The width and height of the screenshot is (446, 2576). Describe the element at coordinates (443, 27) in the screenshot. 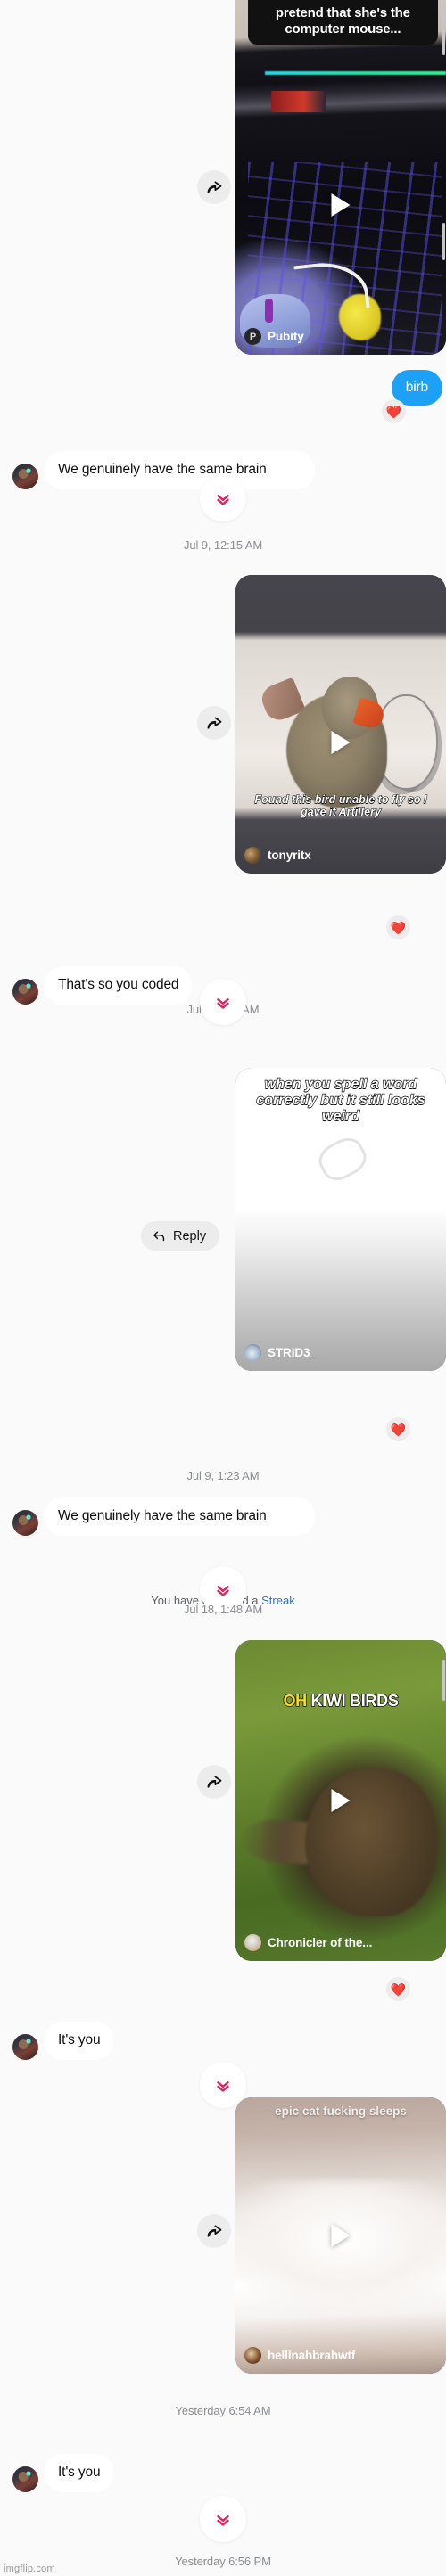

I see `scrollbar-thumb-top` at that location.